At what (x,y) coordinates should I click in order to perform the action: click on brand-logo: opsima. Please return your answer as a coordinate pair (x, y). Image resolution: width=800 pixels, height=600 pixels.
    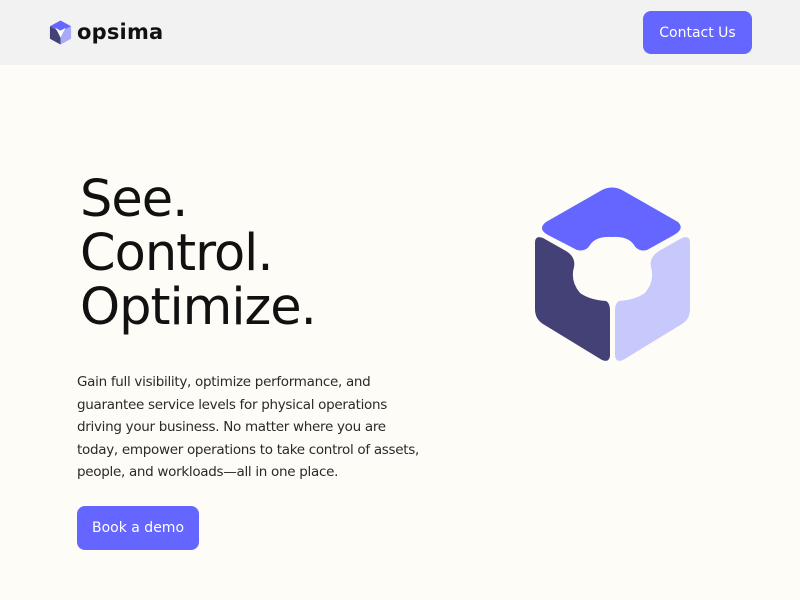
    Looking at the image, I should click on (105, 32).